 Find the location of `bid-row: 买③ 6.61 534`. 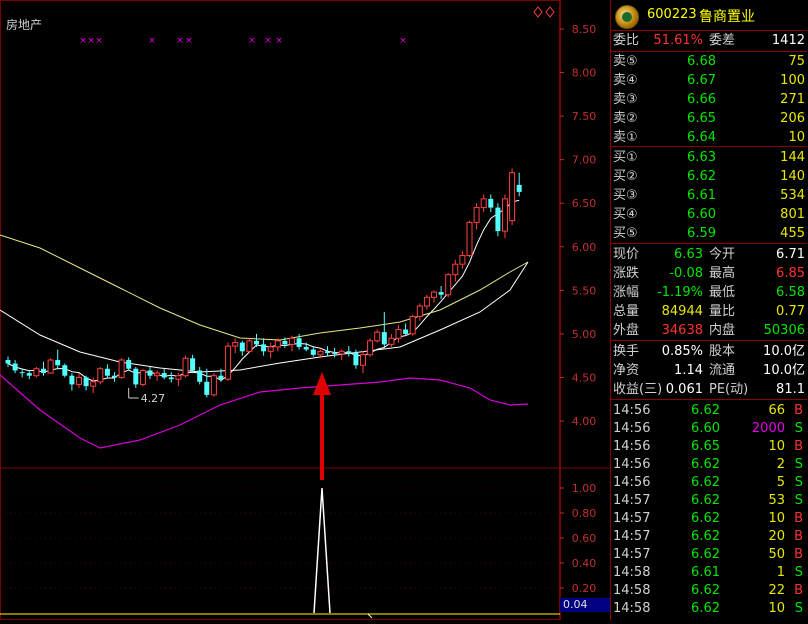

bid-row: 买③ 6.61 534 is located at coordinates (709, 195).